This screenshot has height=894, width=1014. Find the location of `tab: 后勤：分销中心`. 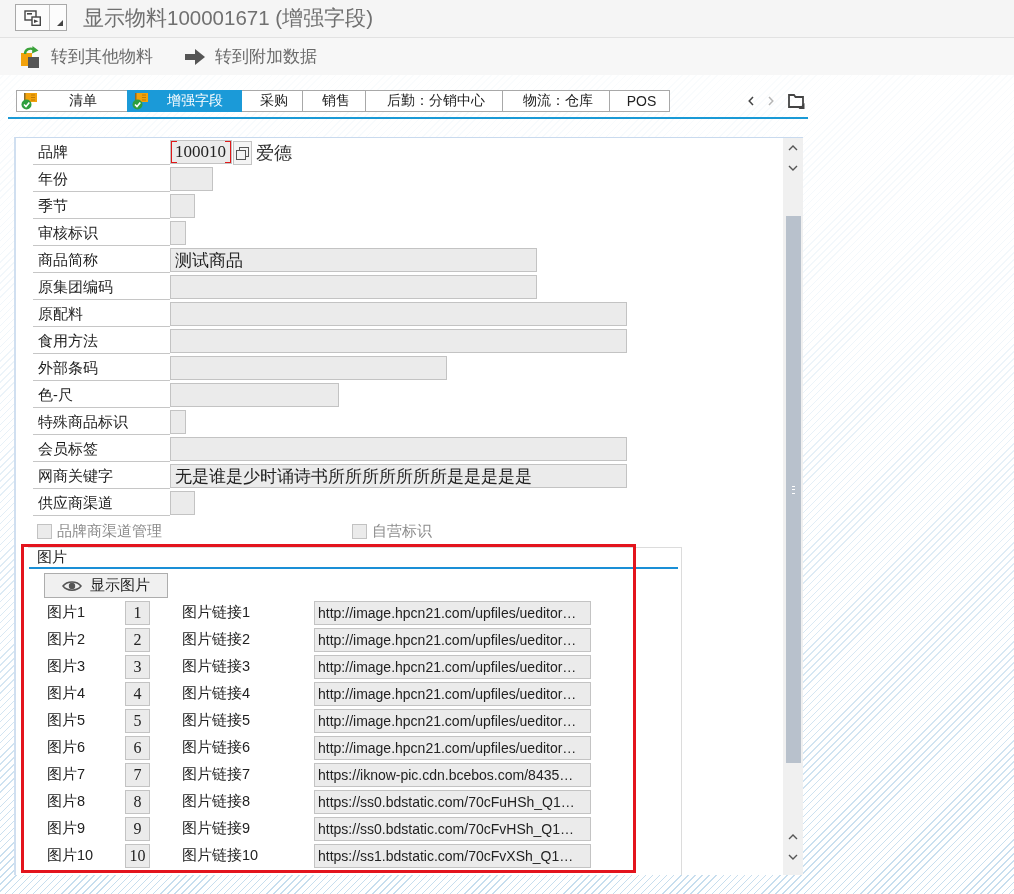

tab: 后勤：分销中心 is located at coordinates (434, 101).